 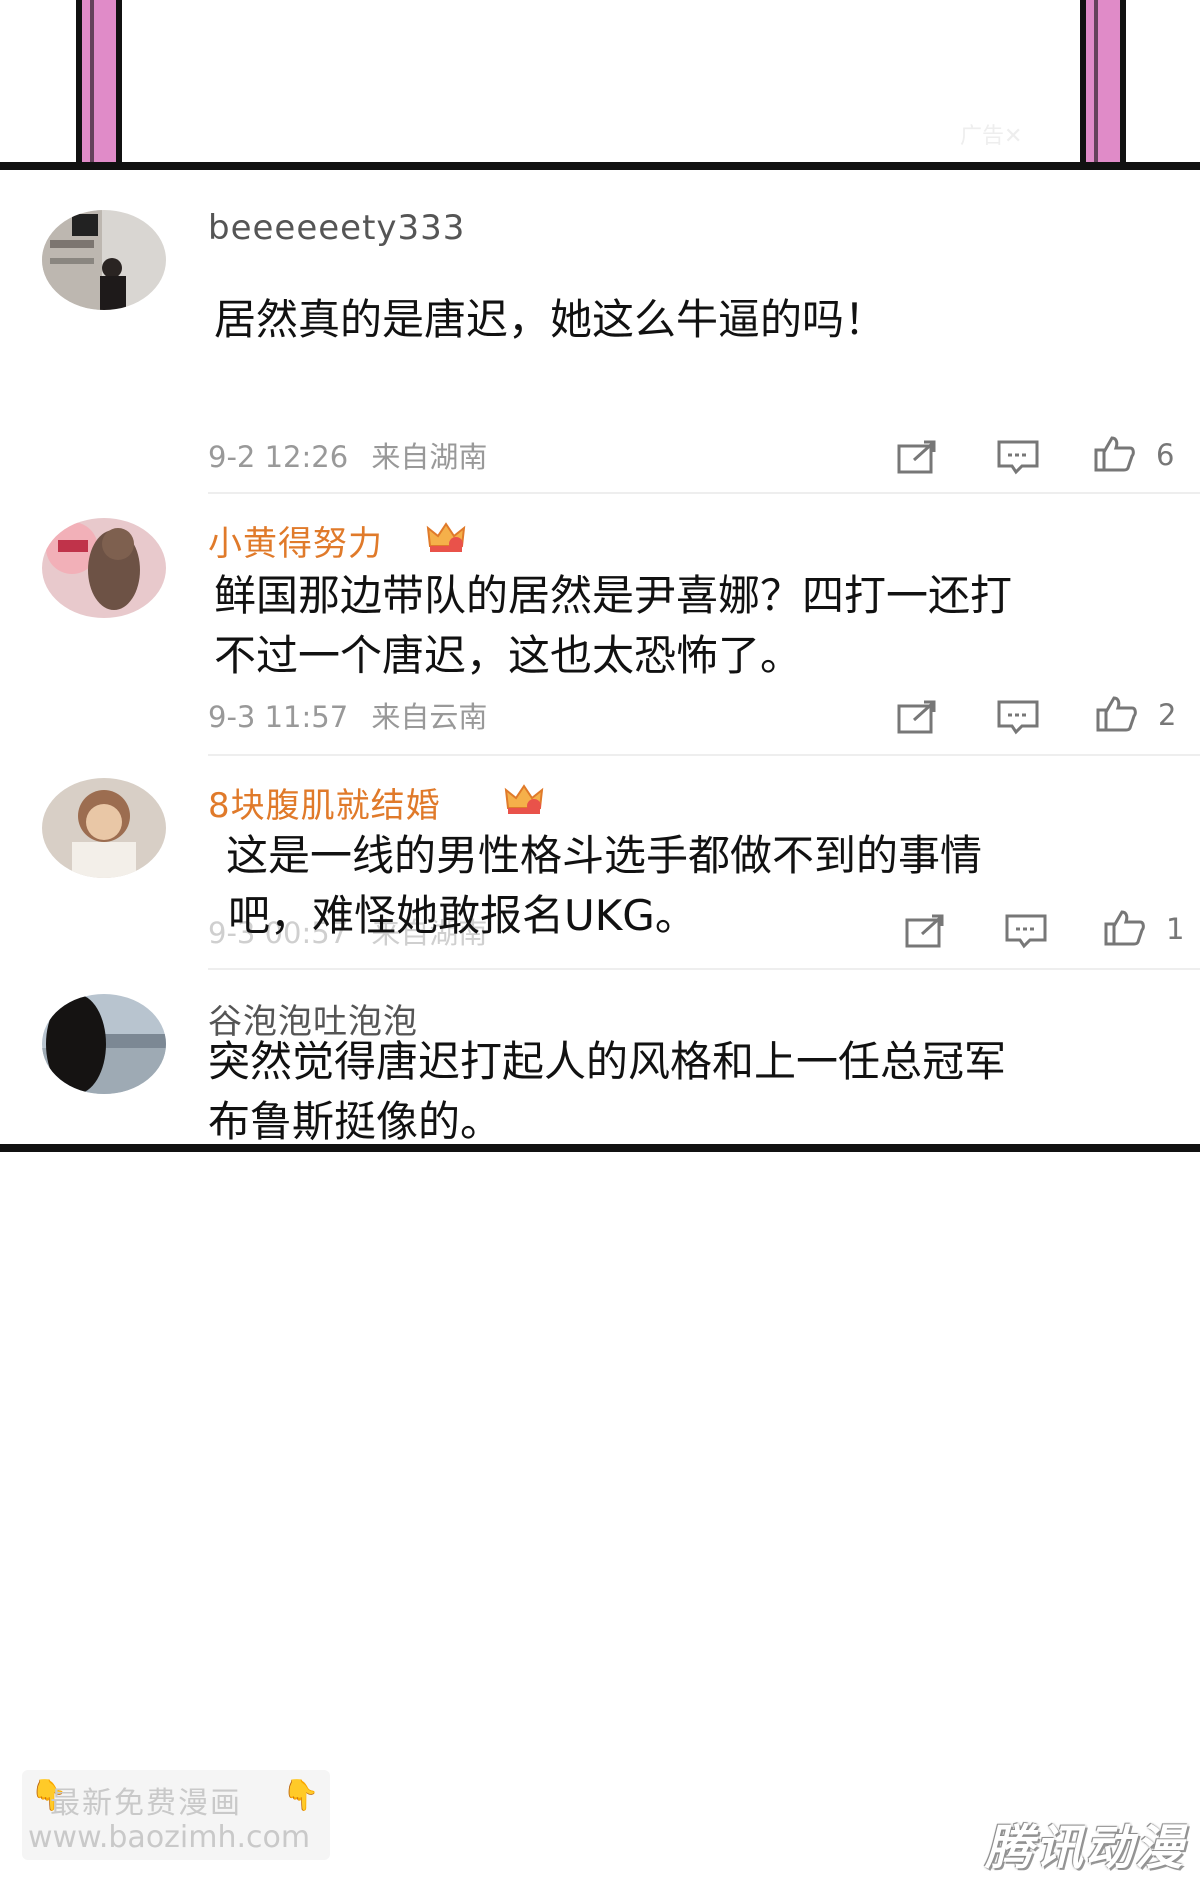 I want to click on brand-logo: 腾讯动漫, so click(x=1085, y=1848).